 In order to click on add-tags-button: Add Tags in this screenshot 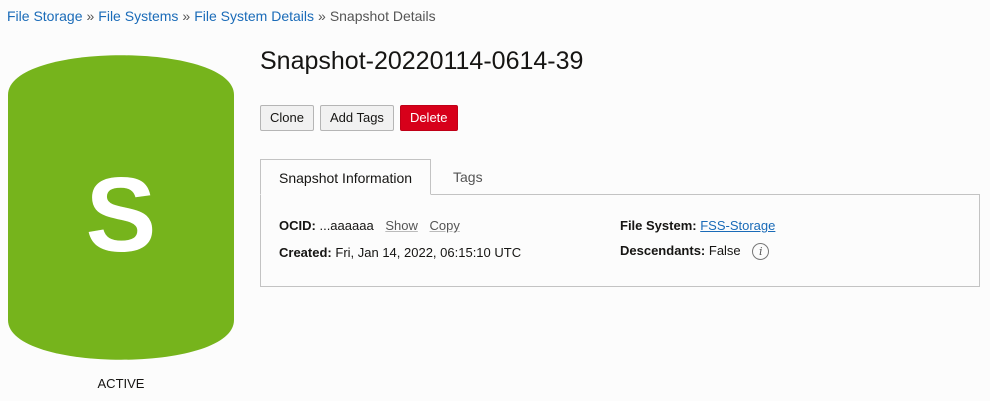, I will do `click(356, 118)`.